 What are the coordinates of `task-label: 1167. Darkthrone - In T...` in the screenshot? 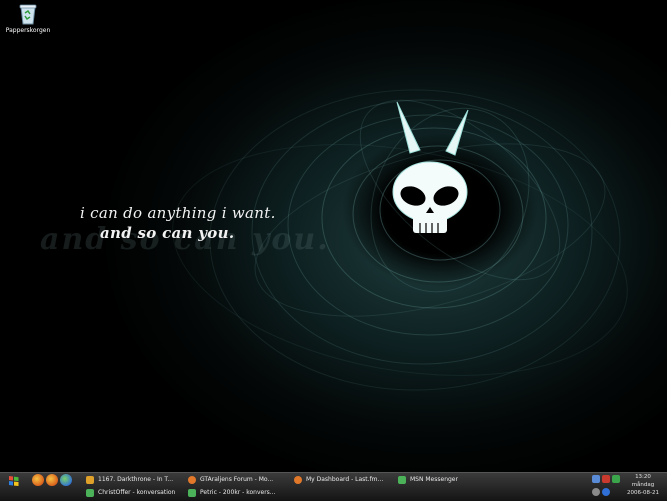 It's located at (136, 479).